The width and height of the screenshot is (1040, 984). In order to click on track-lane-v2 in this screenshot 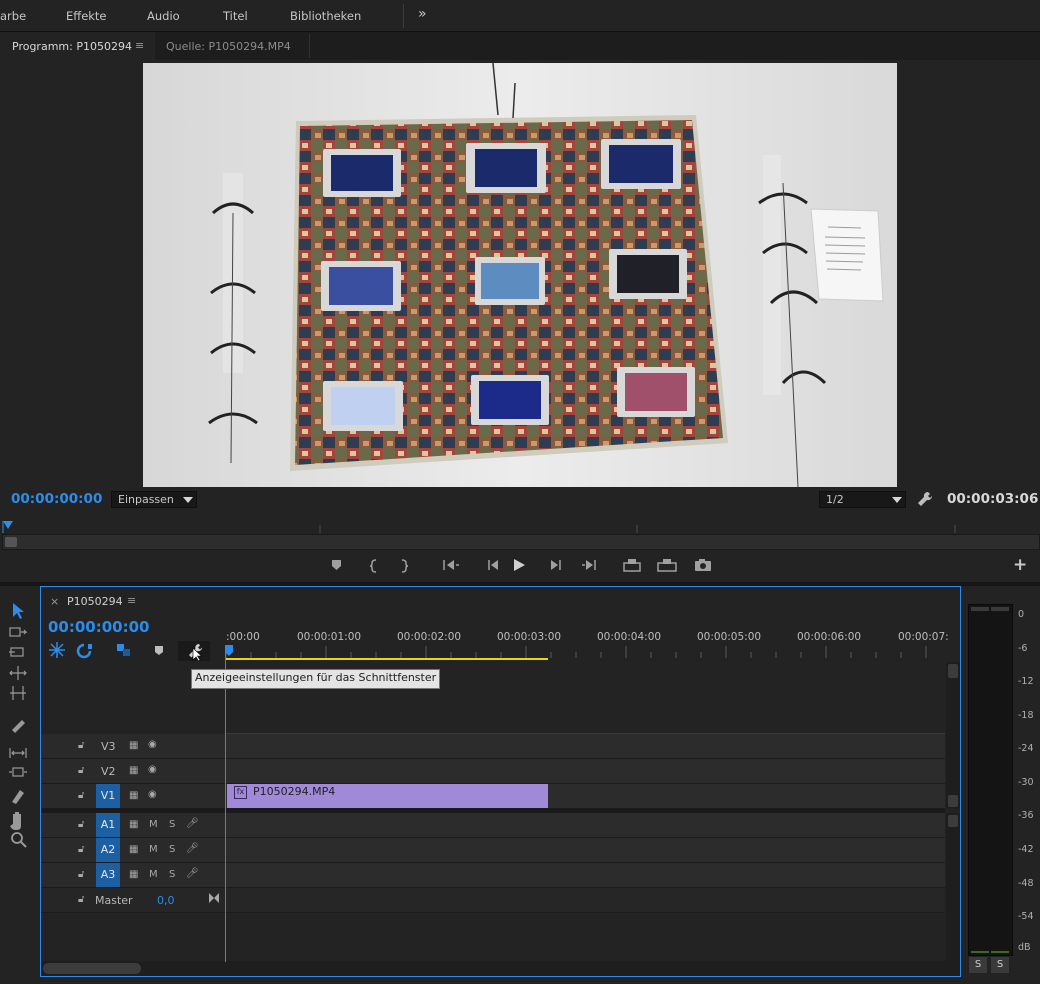, I will do `click(585, 771)`.